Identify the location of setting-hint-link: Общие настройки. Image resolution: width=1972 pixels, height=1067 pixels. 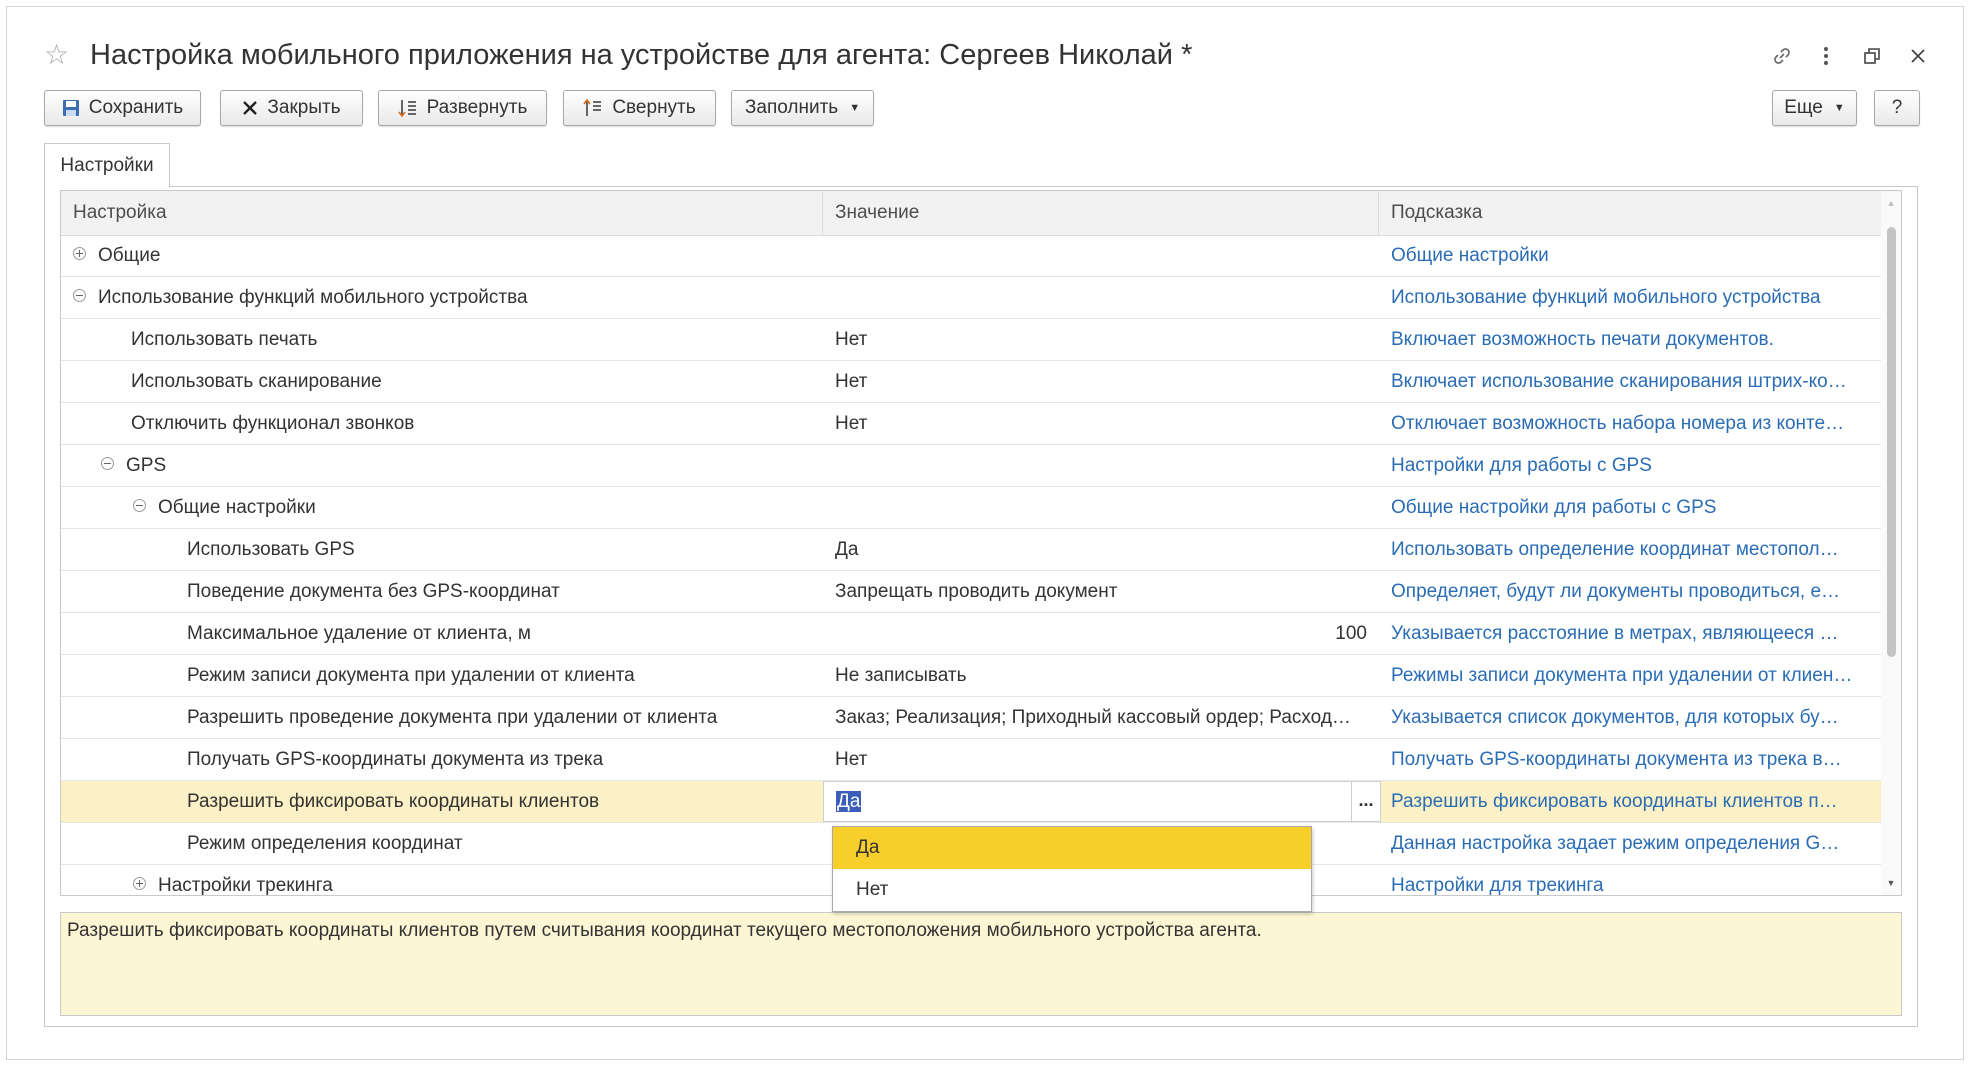
(1630, 255).